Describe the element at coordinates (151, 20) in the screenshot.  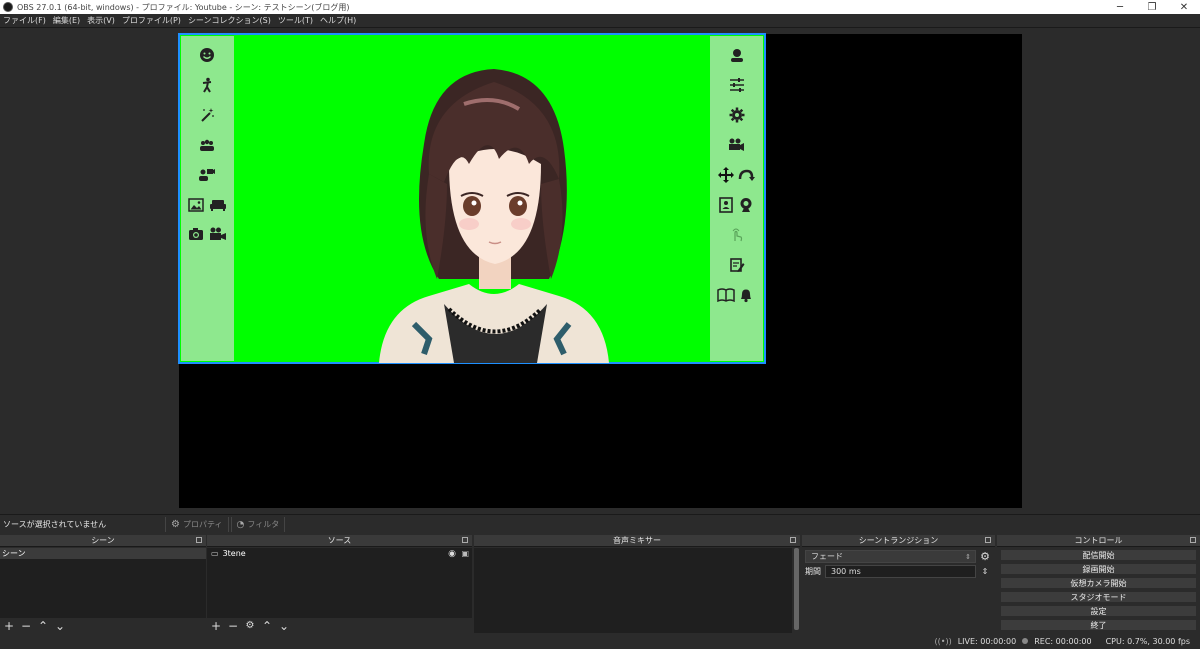
I see `menu-profile: プロファイル(P)` at that location.